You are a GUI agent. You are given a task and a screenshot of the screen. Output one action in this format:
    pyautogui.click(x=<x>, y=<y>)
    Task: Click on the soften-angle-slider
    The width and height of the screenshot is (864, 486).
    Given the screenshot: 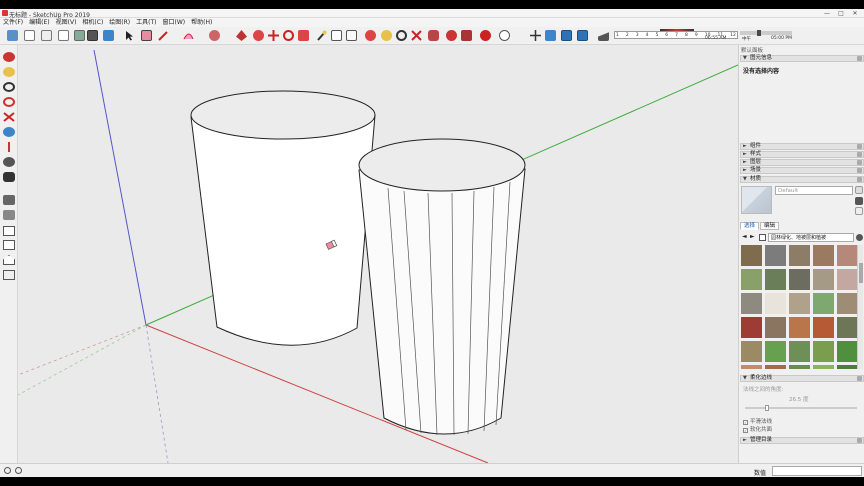 What is the action you would take?
    pyautogui.click(x=801, y=408)
    